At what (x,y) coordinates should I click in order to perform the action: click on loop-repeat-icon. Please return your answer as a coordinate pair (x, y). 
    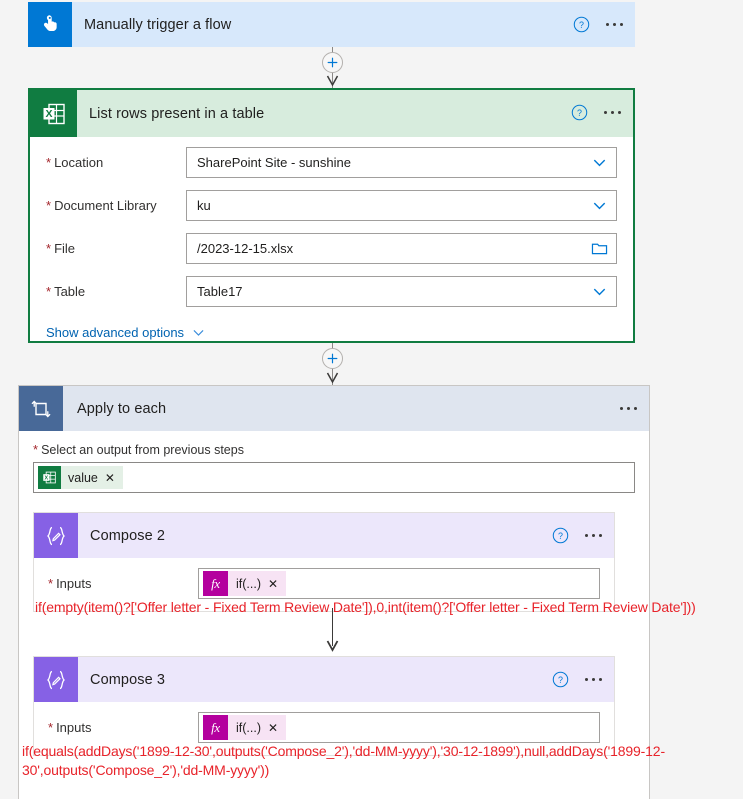
    Looking at the image, I should click on (41, 408).